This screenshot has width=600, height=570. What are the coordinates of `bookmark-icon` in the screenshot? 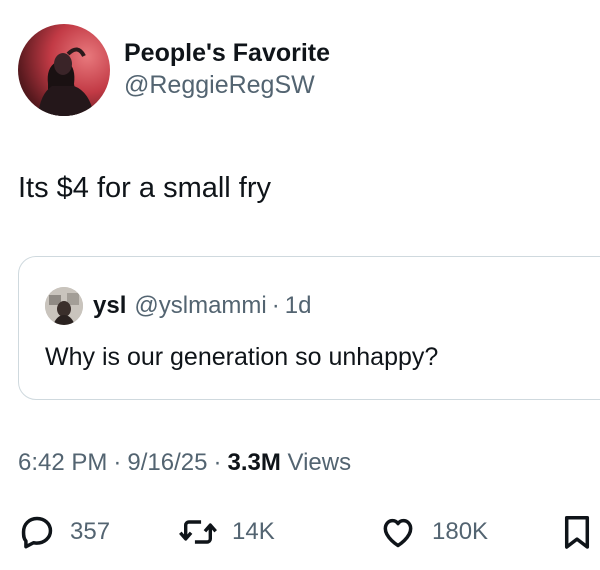 It's located at (577, 532).